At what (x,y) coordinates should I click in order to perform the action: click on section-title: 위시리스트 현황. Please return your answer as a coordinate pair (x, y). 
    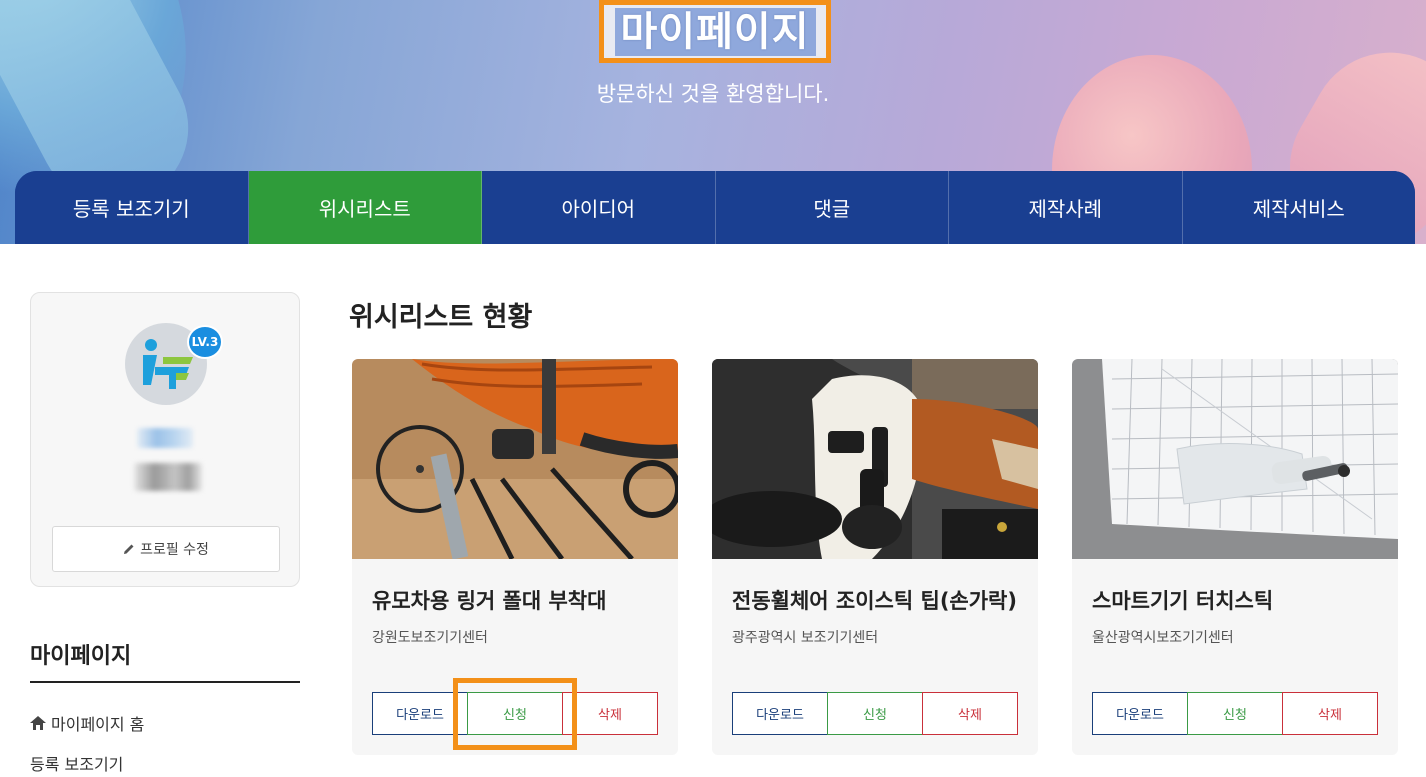
    Looking at the image, I should click on (441, 317).